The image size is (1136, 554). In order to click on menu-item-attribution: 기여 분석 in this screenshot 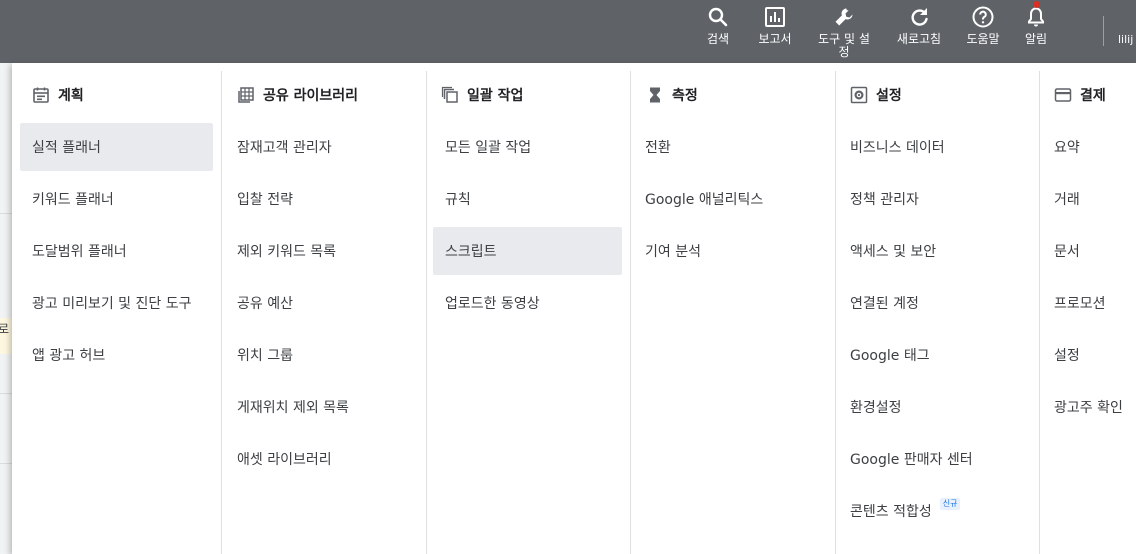, I will do `click(730, 251)`.